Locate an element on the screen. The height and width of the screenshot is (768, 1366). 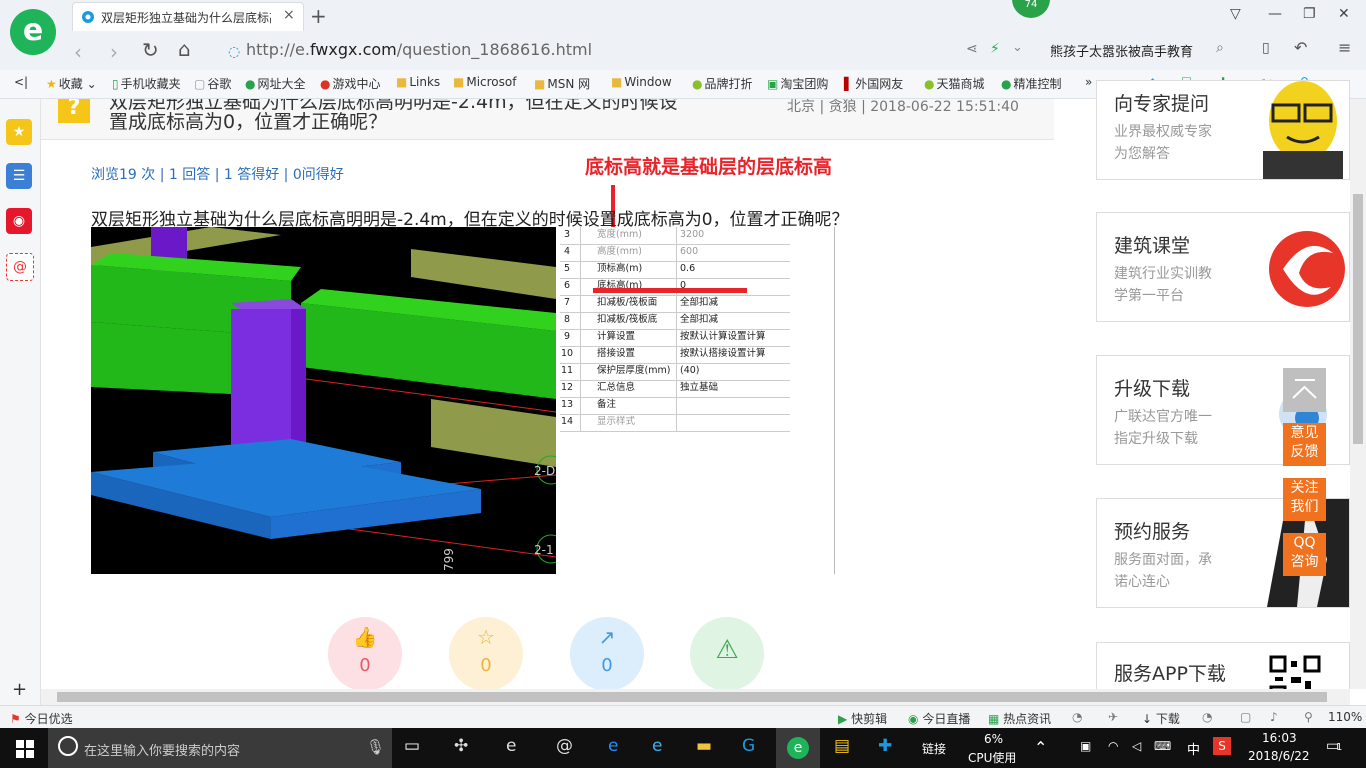
property-row: 9 计算设置 按默认计算设置计算 is located at coordinates (675, 338).